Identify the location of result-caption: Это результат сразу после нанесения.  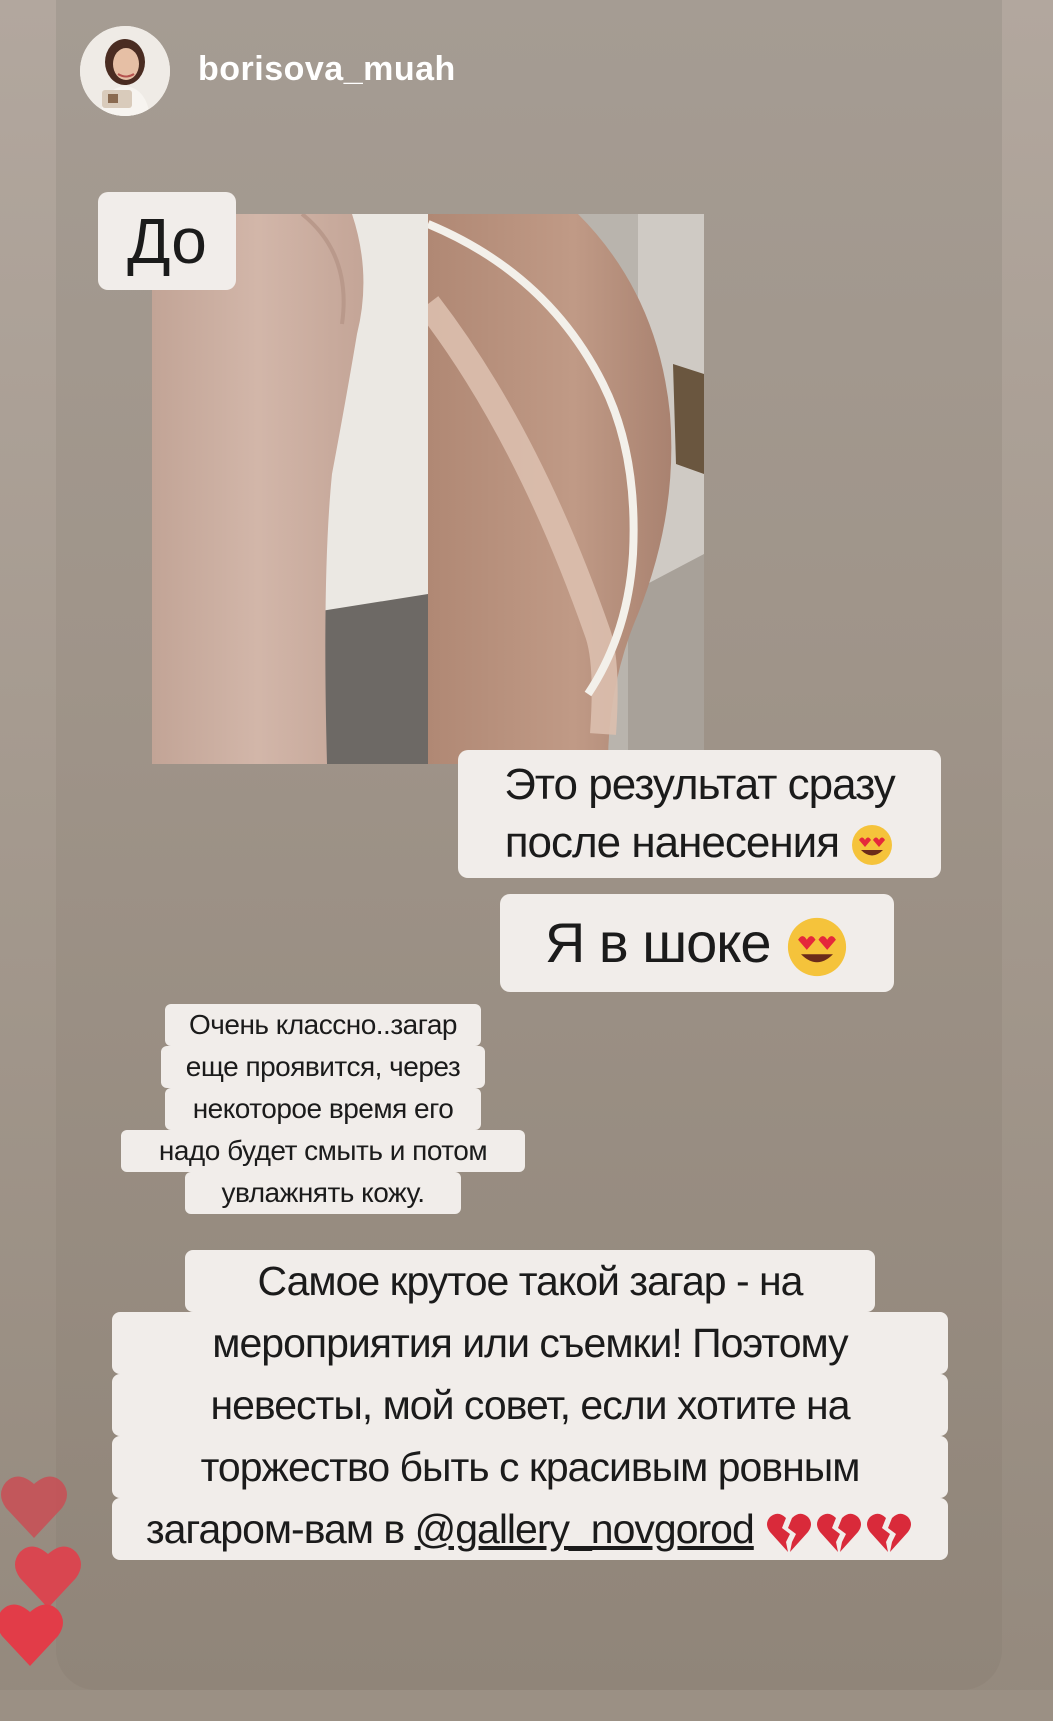
(699, 814).